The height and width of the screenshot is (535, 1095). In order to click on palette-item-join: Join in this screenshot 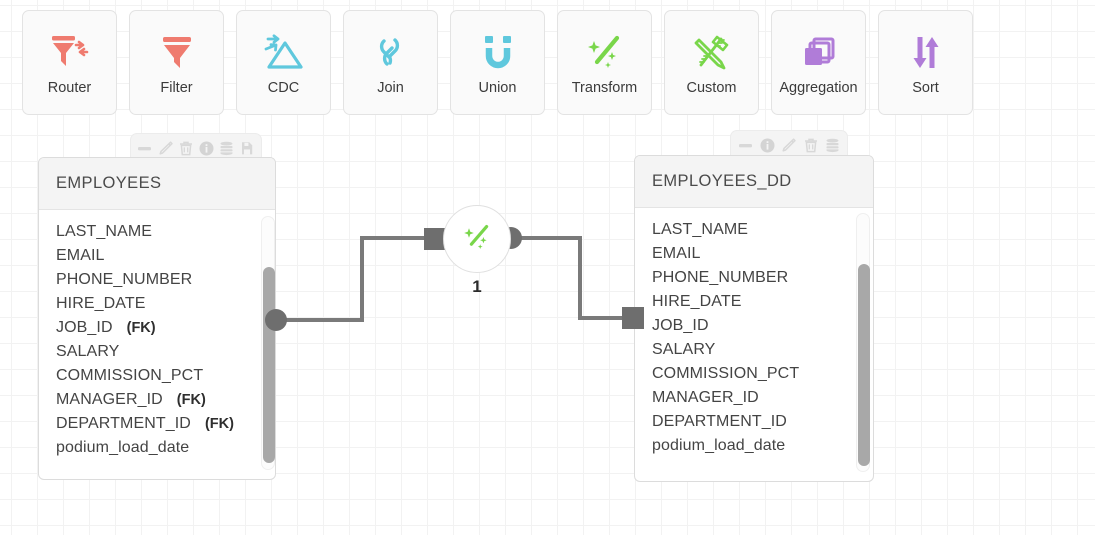, I will do `click(390, 62)`.